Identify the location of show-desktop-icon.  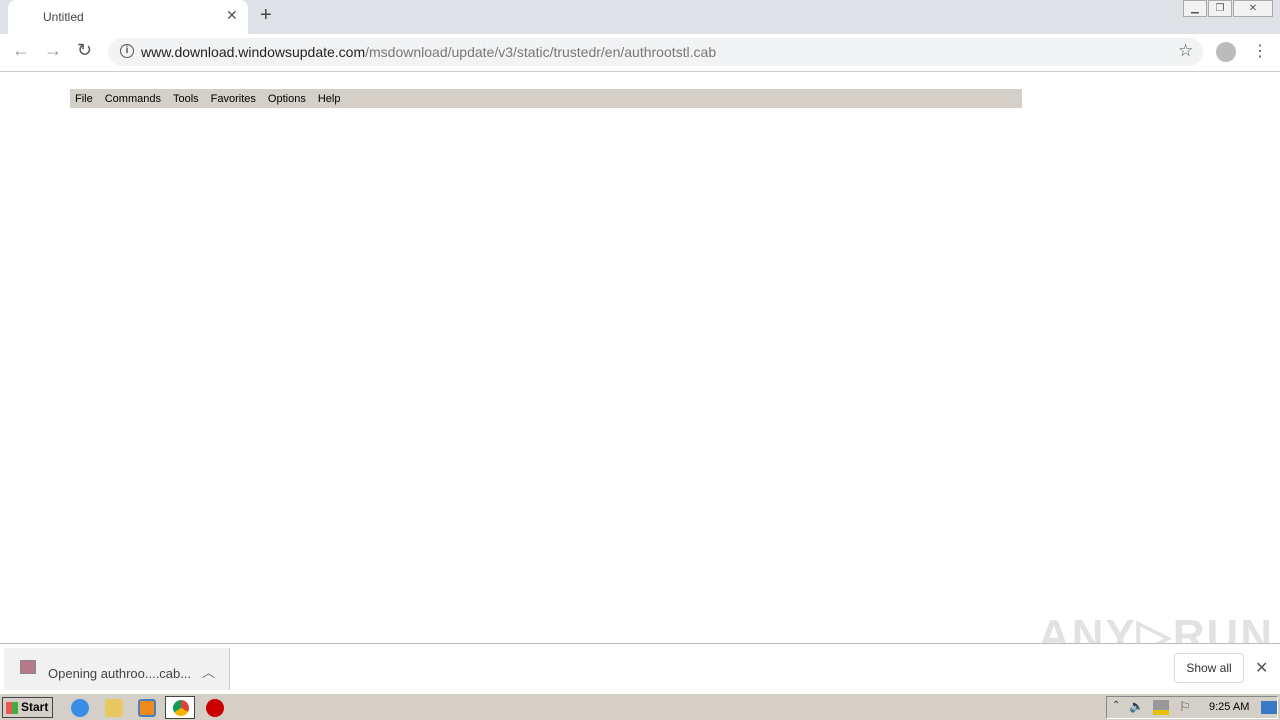
(1269, 707).